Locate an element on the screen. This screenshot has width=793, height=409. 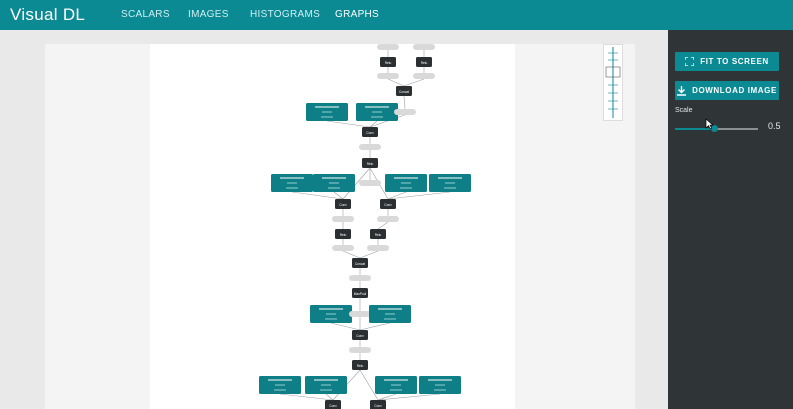
minimap-svg is located at coordinates (613, 82).